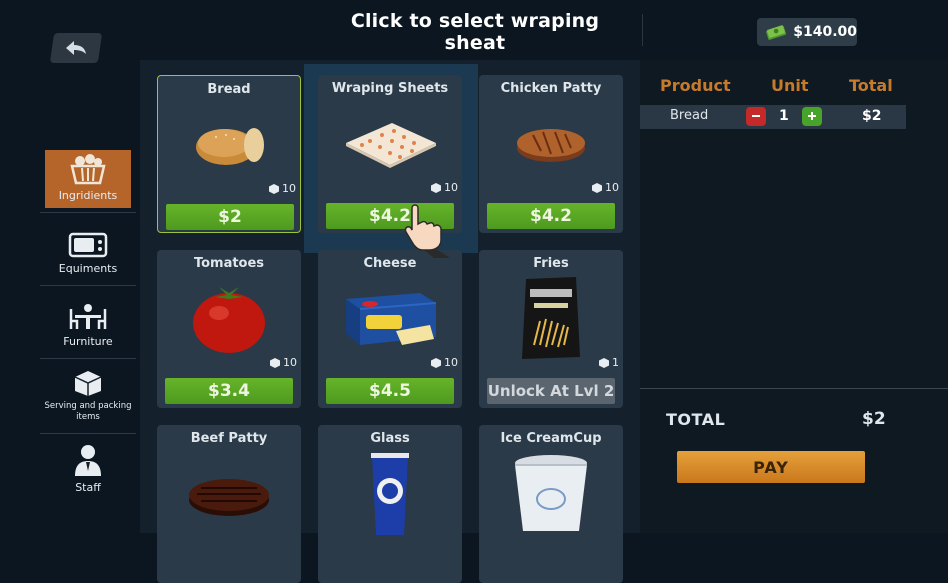 Image resolution: width=948 pixels, height=583 pixels. Describe the element at coordinates (391, 319) in the screenshot. I see `cheese-icon` at that location.